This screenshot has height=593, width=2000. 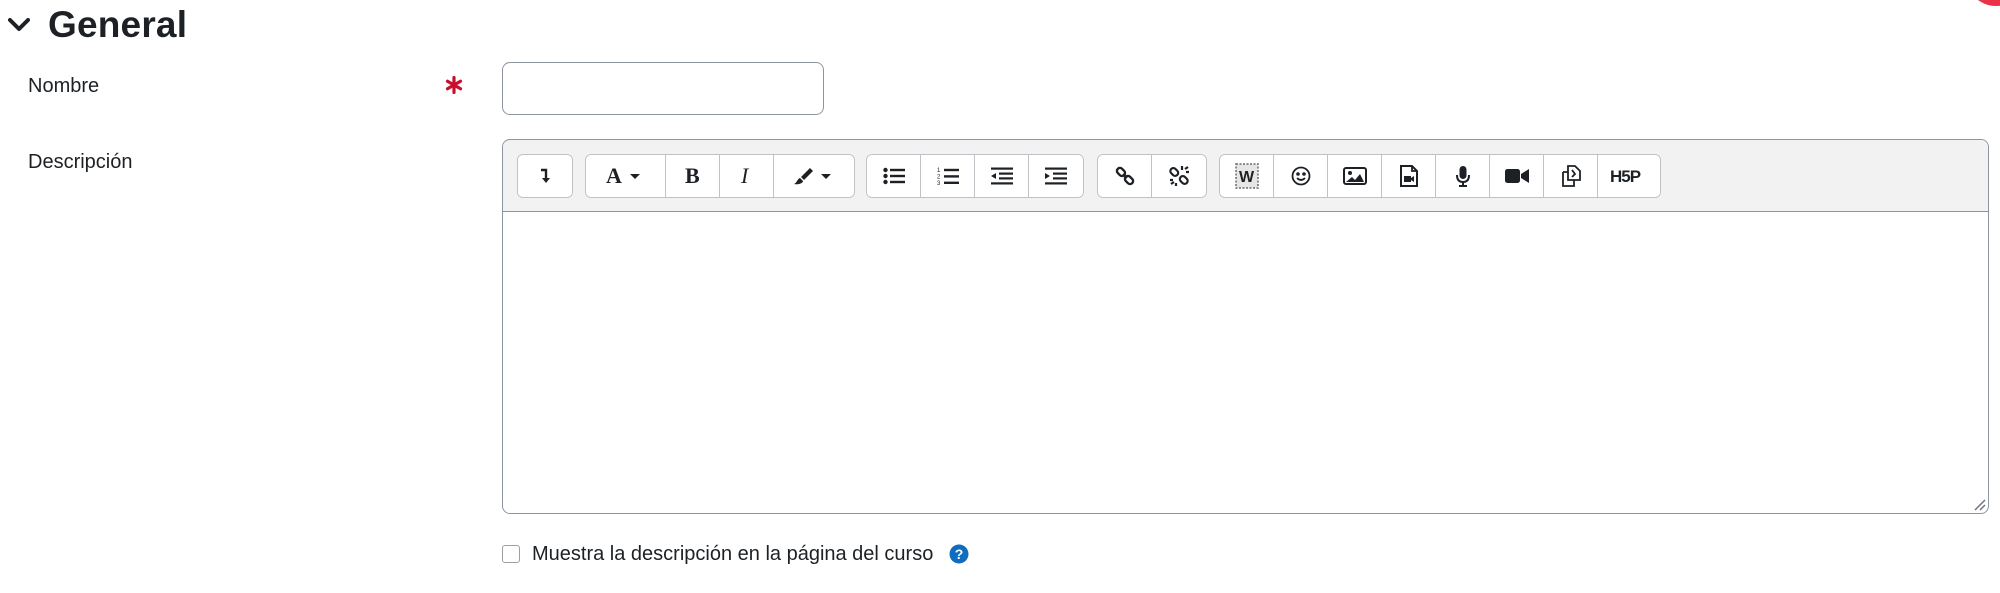 I want to click on description-label: Descripción, so click(x=80, y=162).